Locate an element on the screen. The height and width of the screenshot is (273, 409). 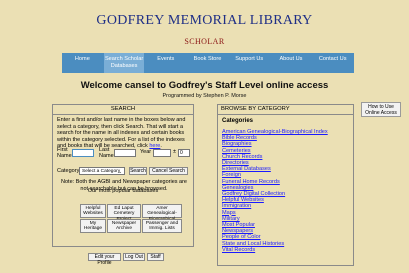
plus-minus-sign: ± is located at coordinates (175, 152).